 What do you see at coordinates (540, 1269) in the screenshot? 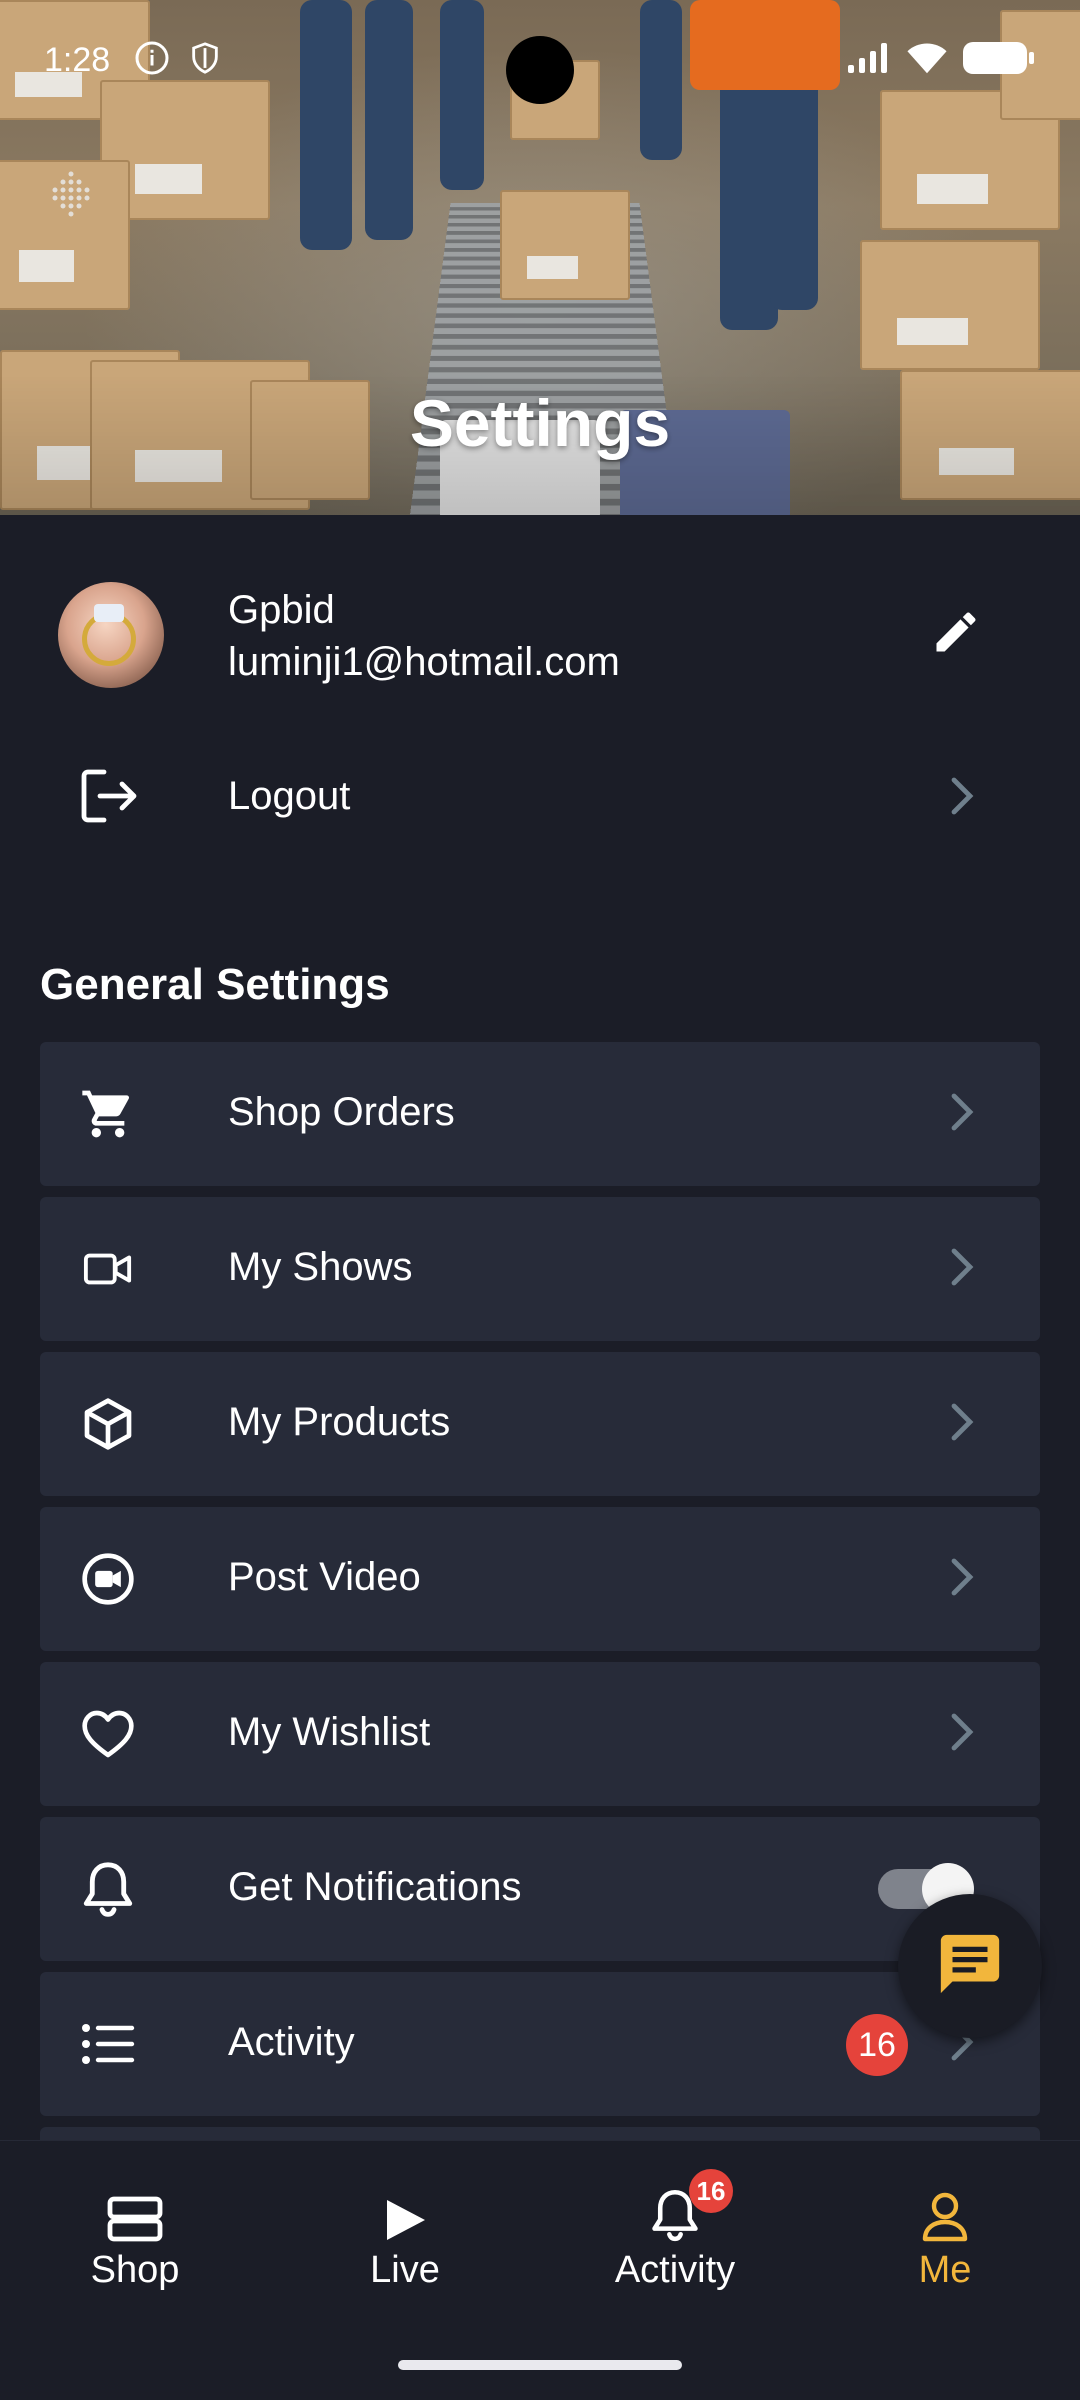
I see `setting-my-shows: My Shows` at bounding box center [540, 1269].